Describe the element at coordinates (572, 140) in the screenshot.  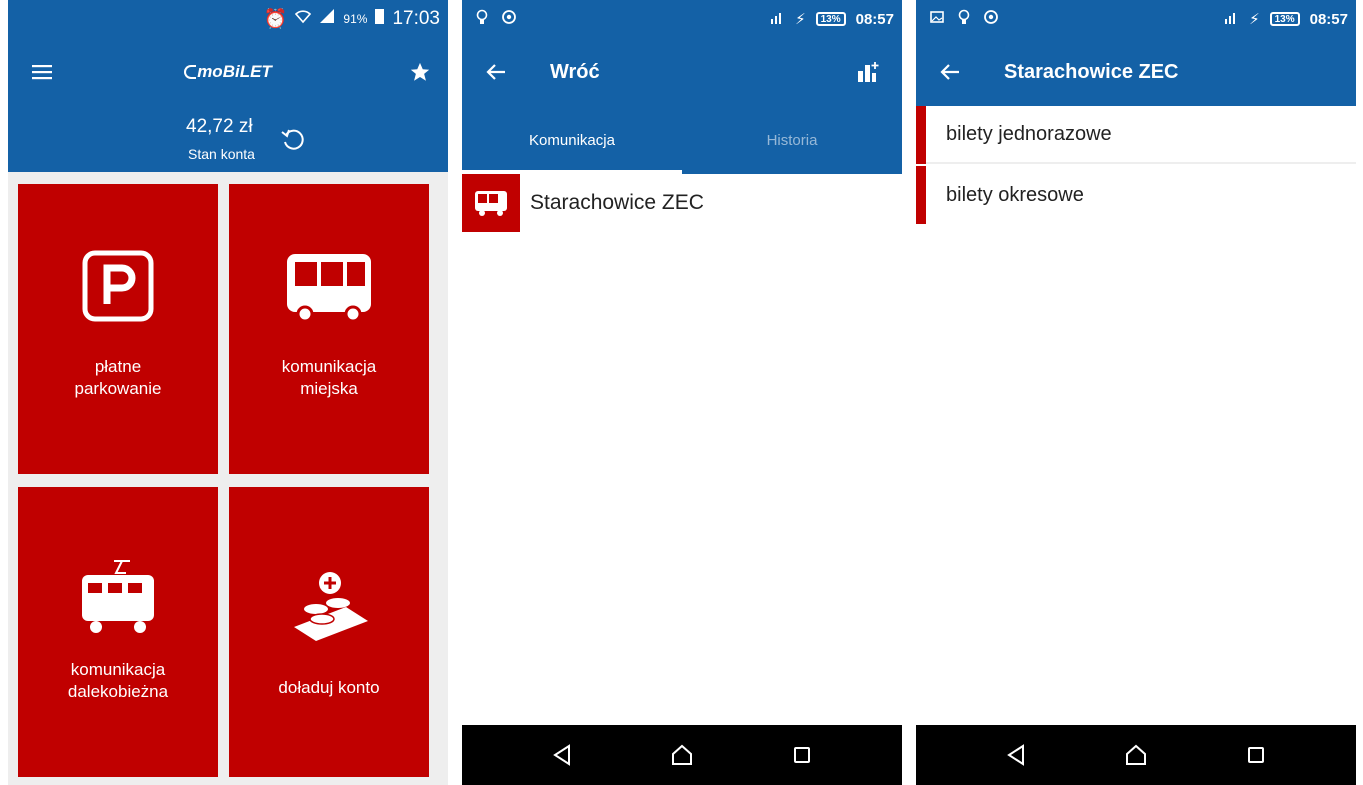
I see `tab-communication: Komunikacja` at that location.